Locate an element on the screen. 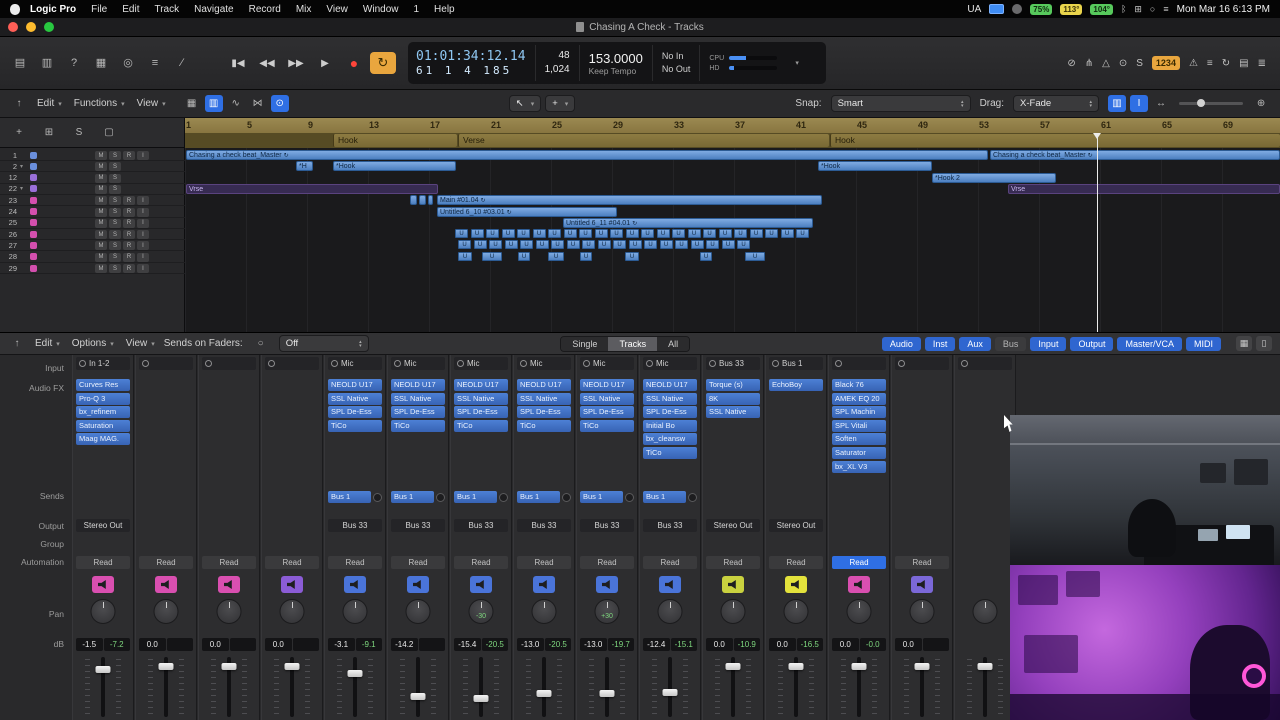  add-track-button: + is located at coordinates (19, 132).